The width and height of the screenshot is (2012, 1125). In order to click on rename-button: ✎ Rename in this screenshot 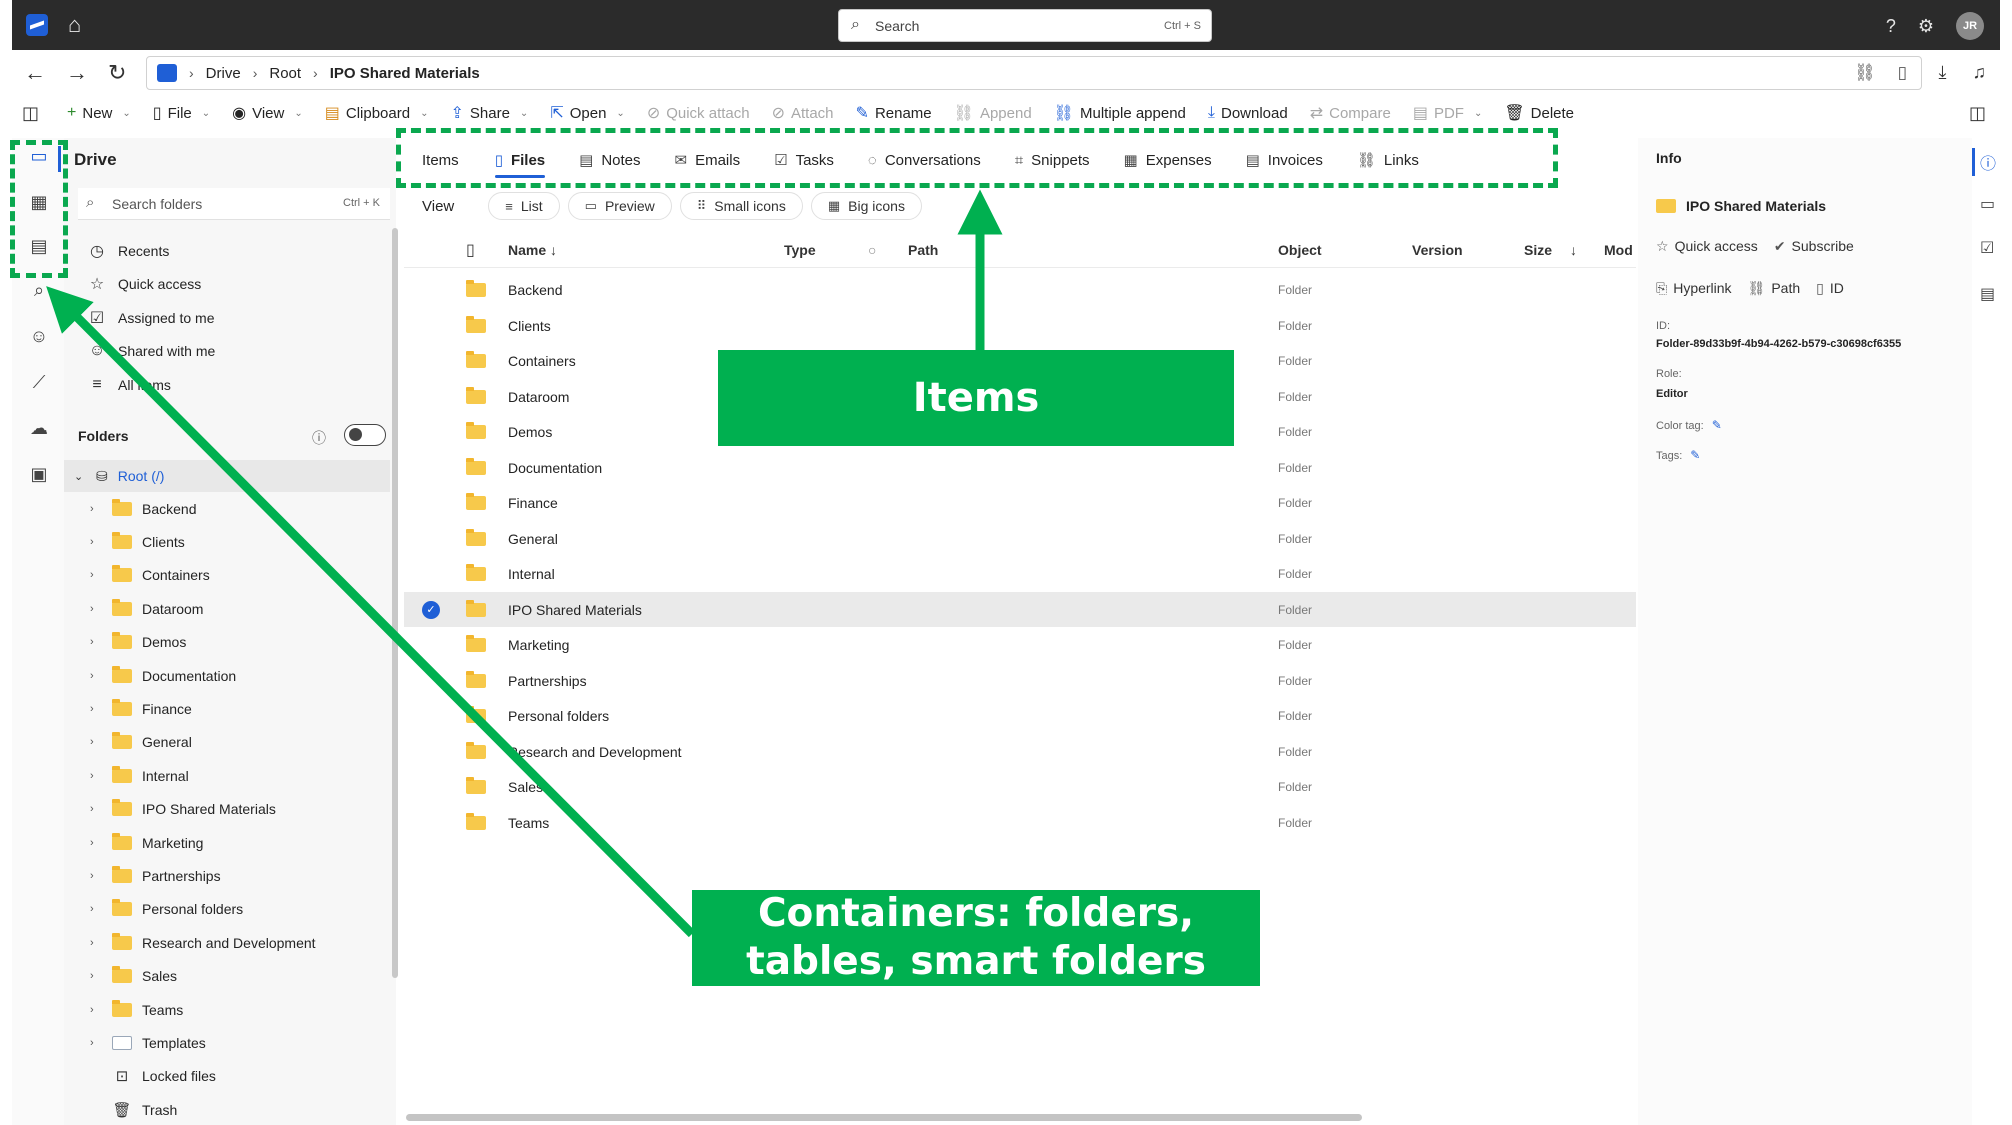, I will do `click(894, 113)`.